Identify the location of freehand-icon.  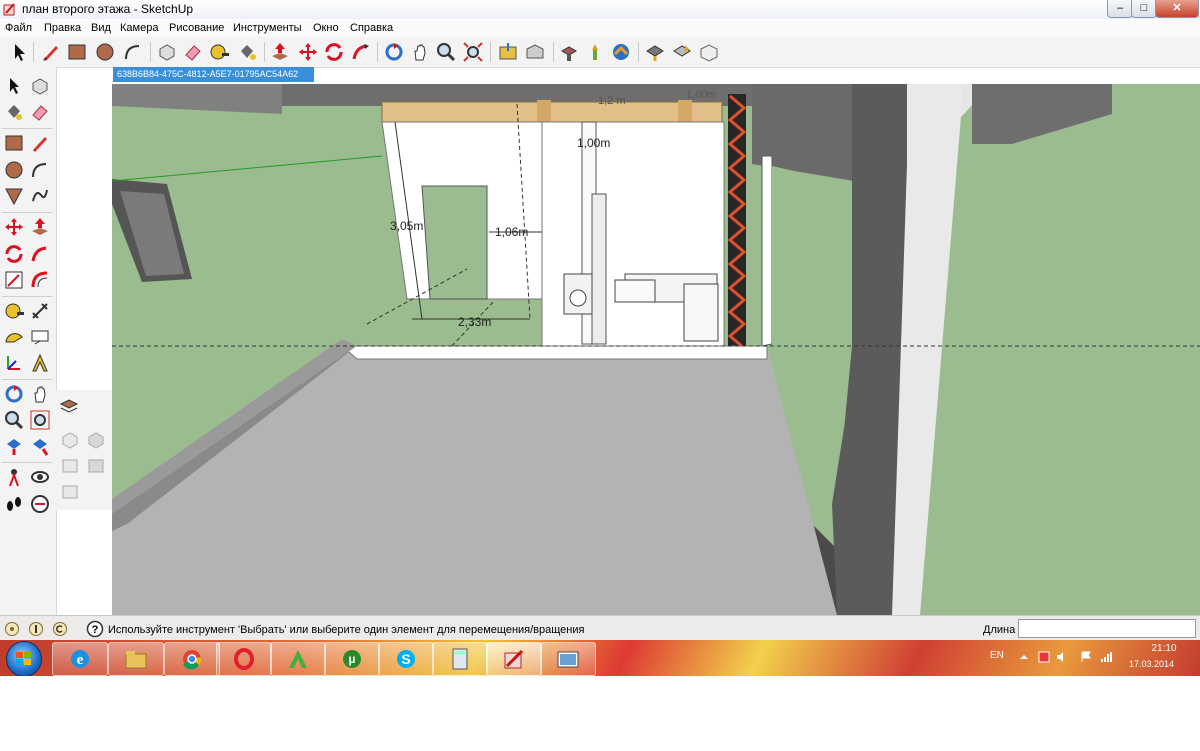
(40, 196).